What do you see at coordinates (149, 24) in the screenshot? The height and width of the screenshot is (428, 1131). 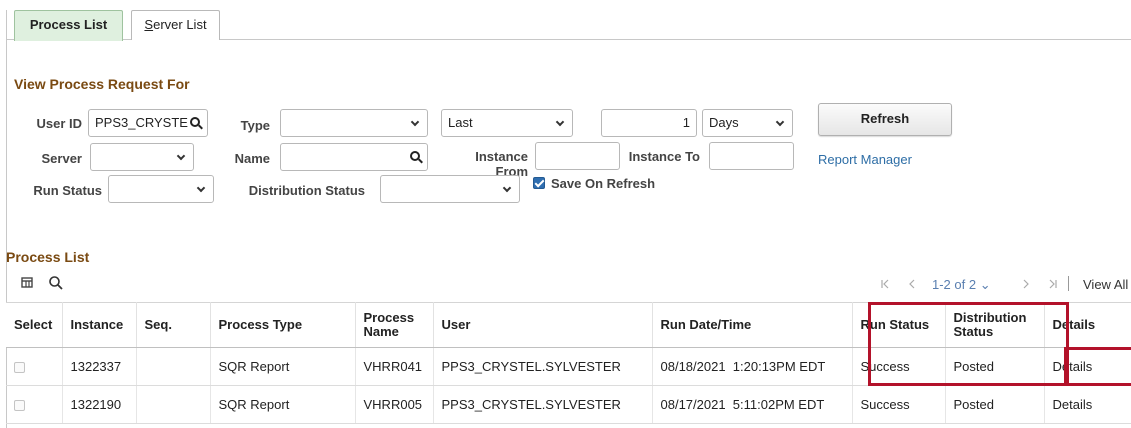 I see `tab-server-list-accesskey: S` at bounding box center [149, 24].